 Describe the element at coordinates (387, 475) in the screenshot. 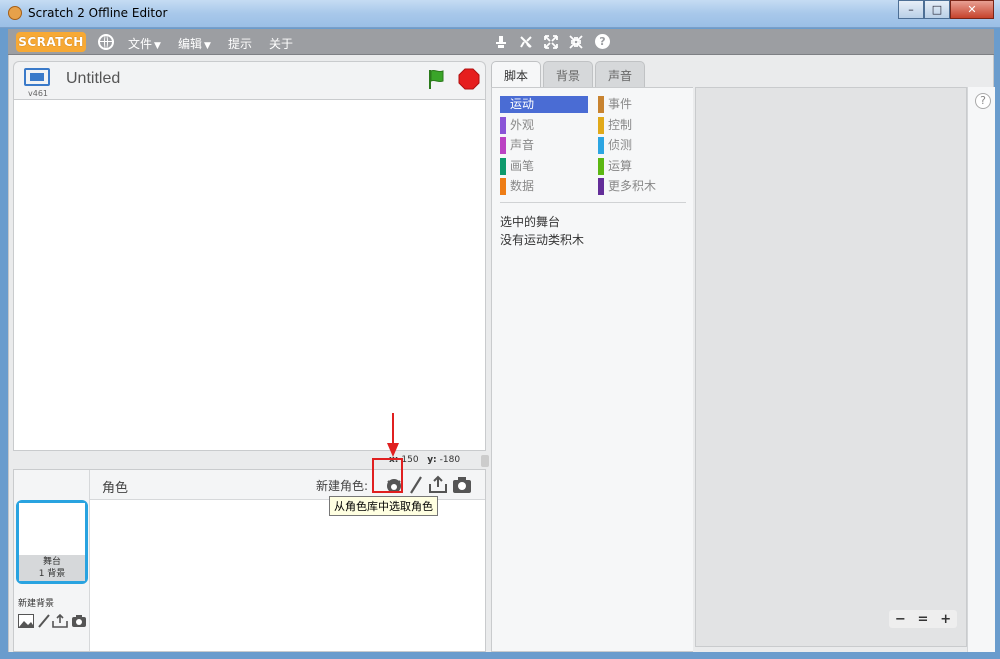

I see `annotation-highlight-box` at that location.